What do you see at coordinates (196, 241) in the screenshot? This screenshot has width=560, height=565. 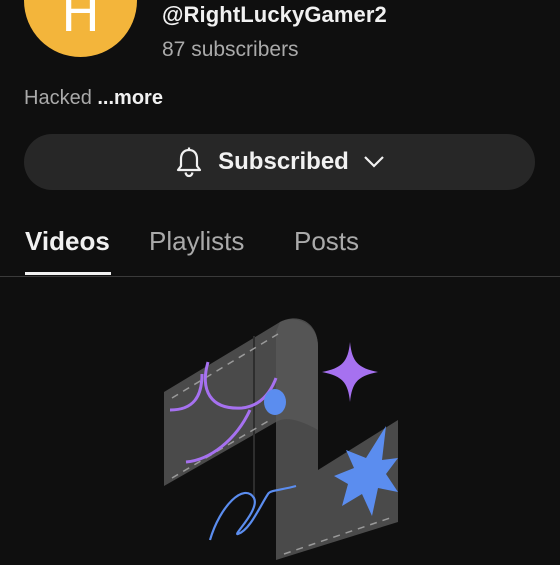 I see `tab-playlists: Playlists` at bounding box center [196, 241].